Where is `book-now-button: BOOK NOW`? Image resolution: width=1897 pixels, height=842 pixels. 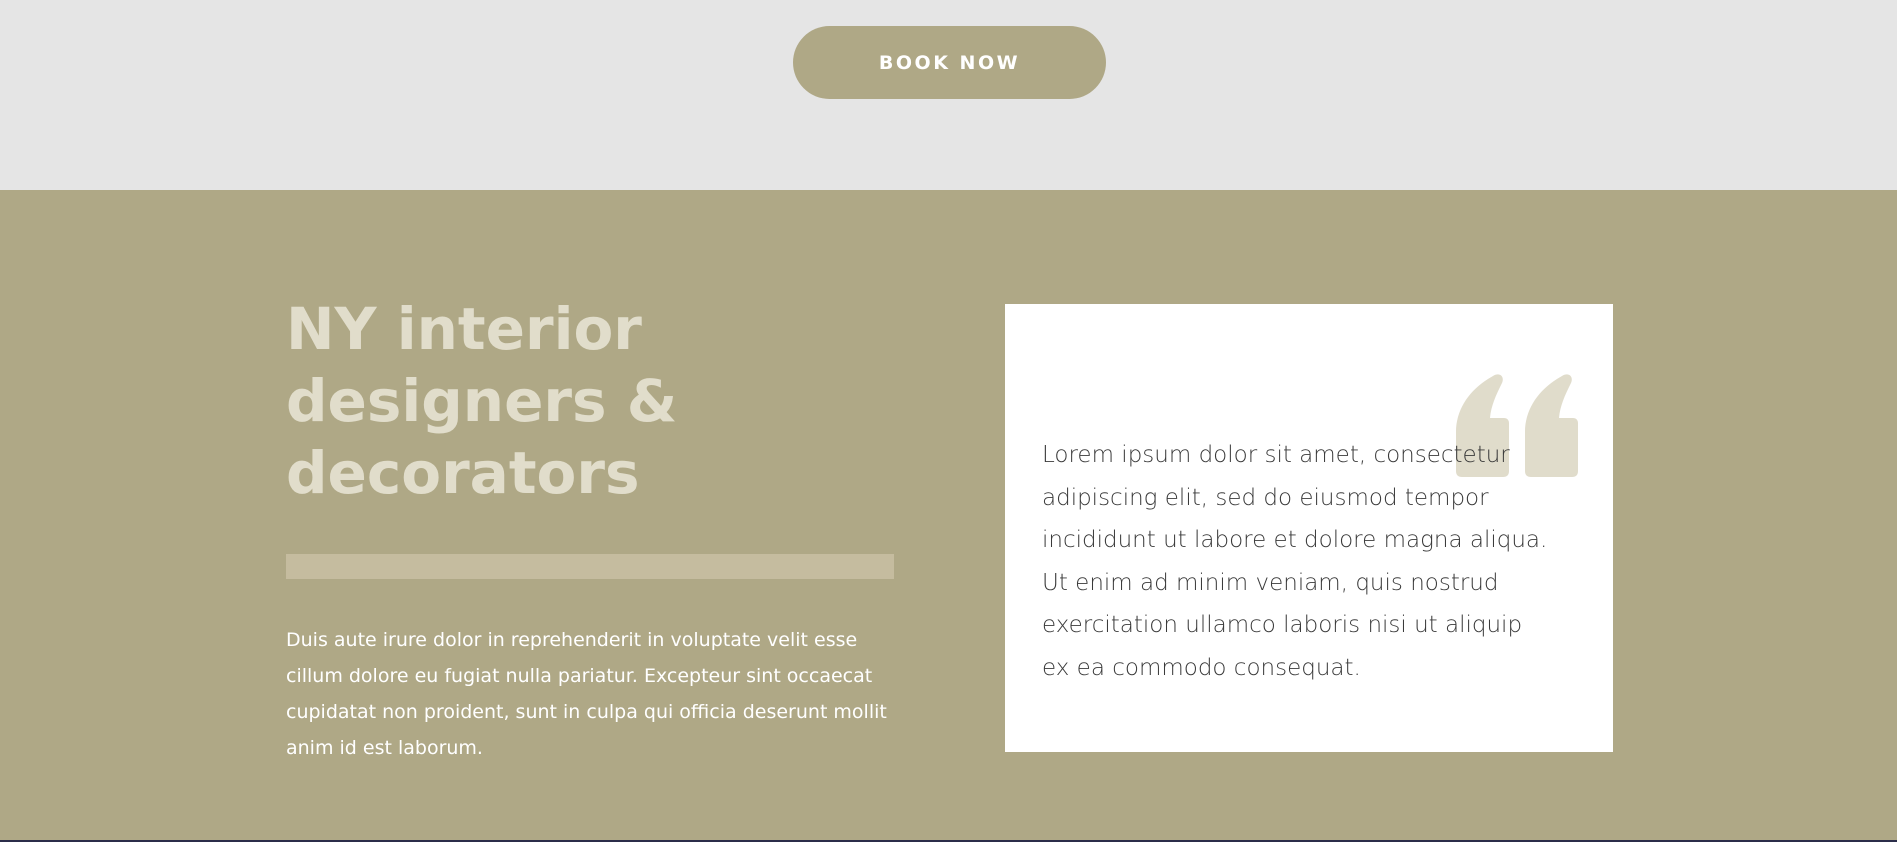 book-now-button: BOOK NOW is located at coordinates (949, 62).